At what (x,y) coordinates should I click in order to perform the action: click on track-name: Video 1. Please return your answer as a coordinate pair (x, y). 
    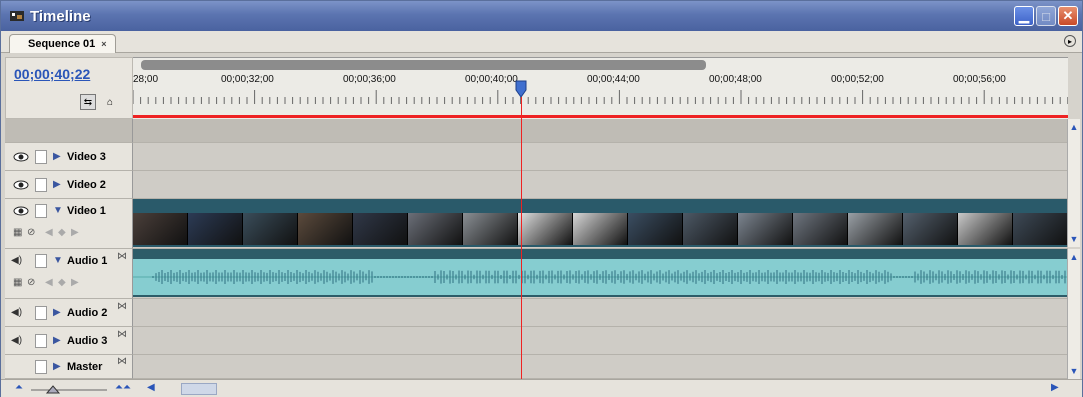
    Looking at the image, I should click on (86, 211).